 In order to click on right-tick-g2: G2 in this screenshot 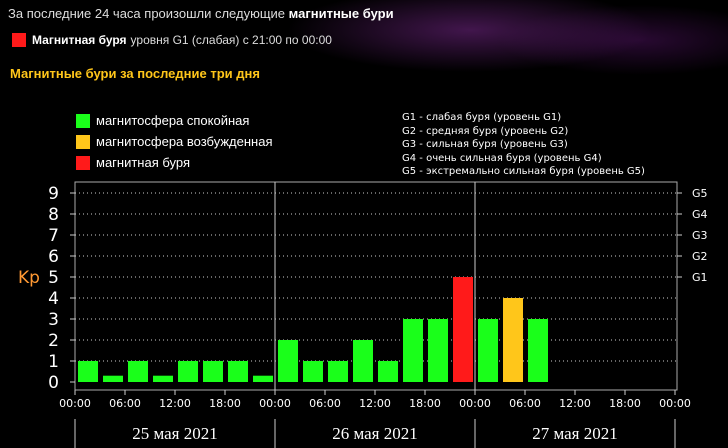, I will do `click(700, 256)`.